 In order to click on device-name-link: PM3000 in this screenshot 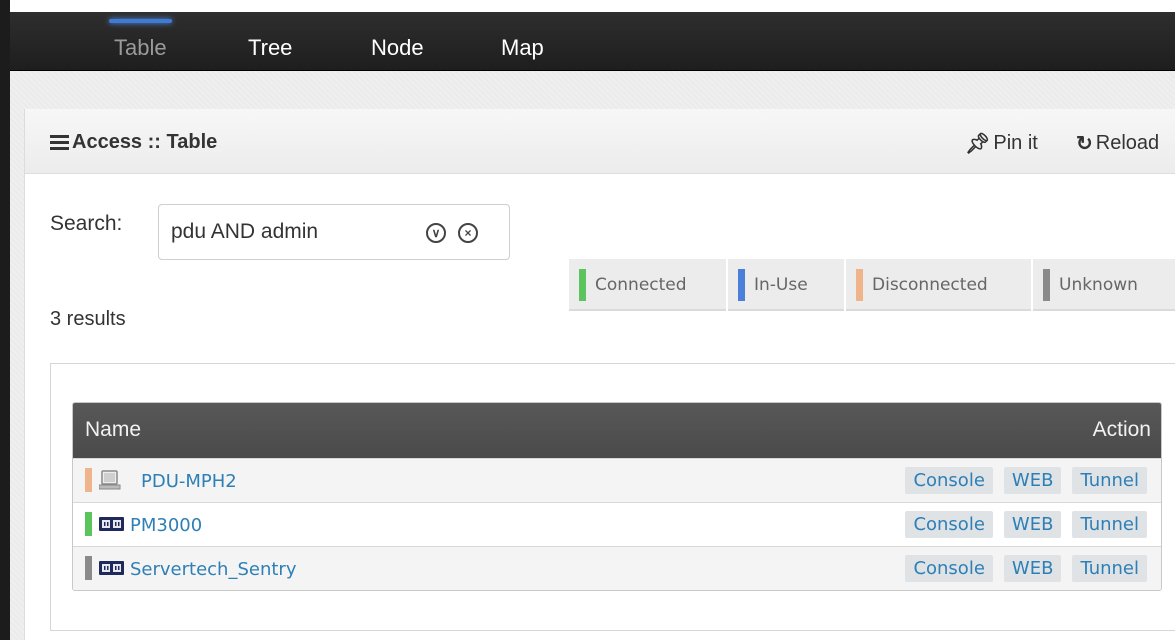, I will do `click(166, 525)`.